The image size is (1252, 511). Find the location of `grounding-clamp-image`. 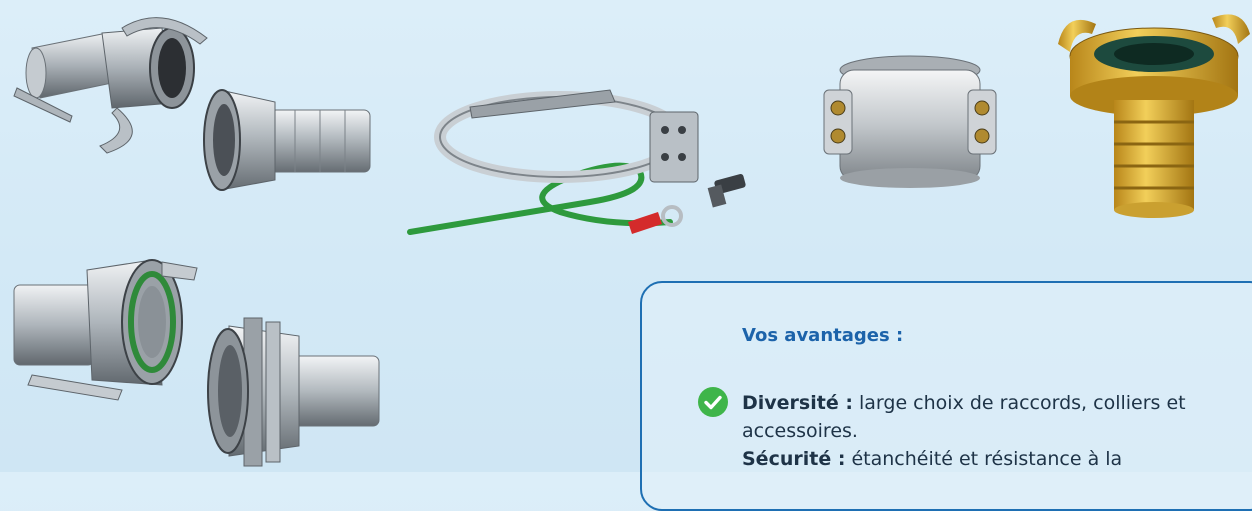

grounding-clamp-image is located at coordinates (588, 161).